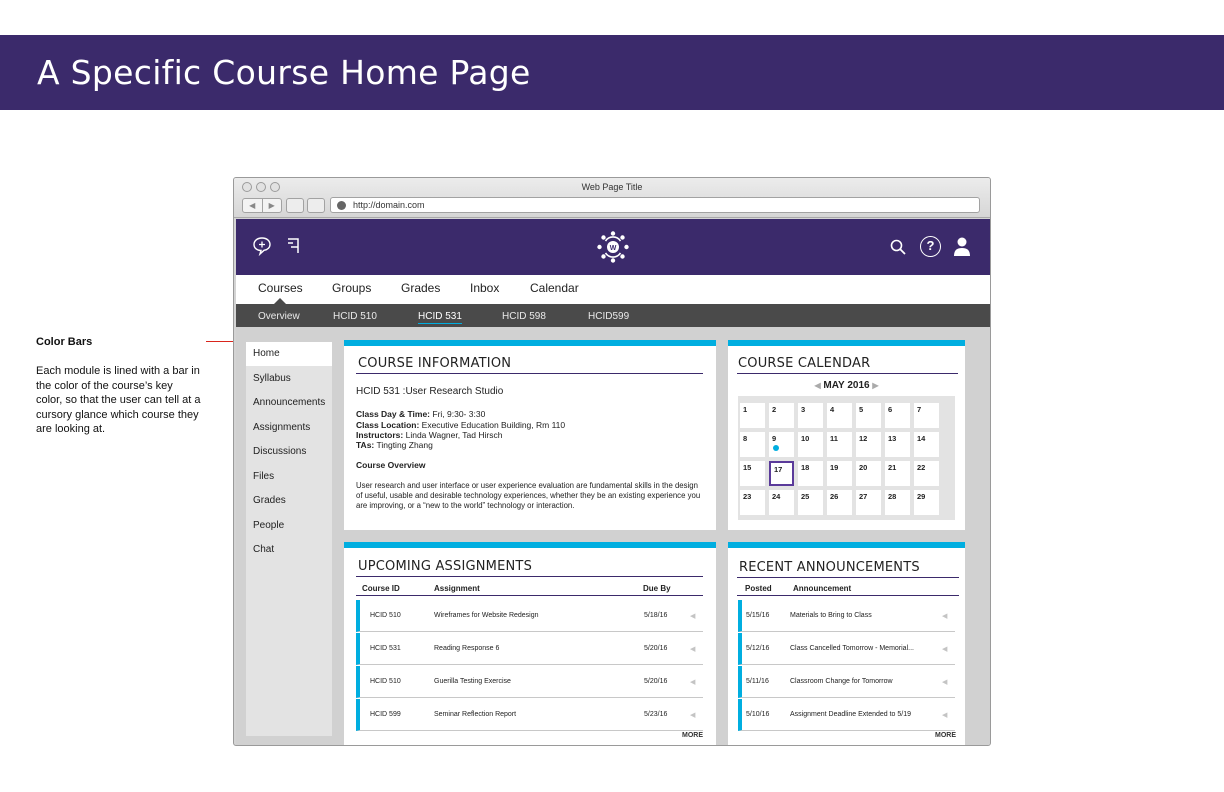  I want to click on history-buttons: ◀ ▶, so click(262, 205).